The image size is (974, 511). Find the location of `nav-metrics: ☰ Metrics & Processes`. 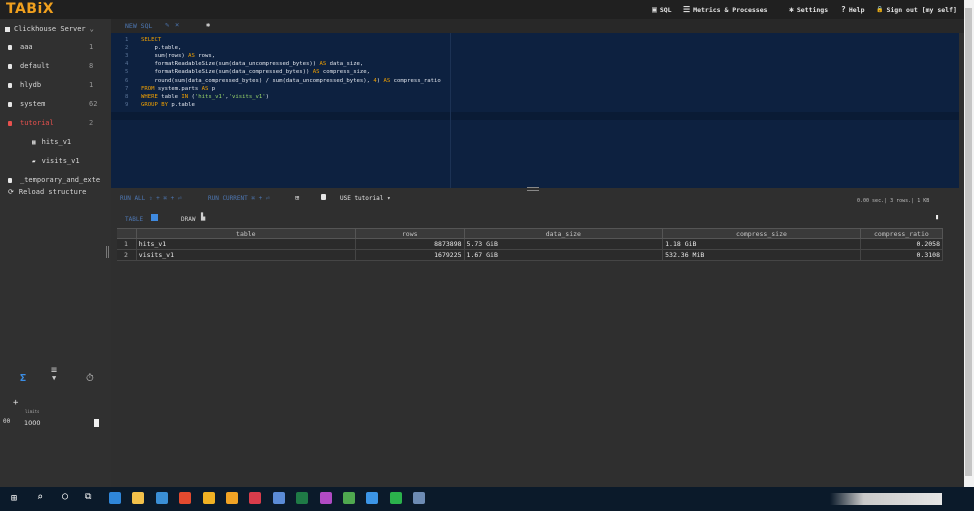

nav-metrics: ☰ Metrics & Processes is located at coordinates (725, 9).